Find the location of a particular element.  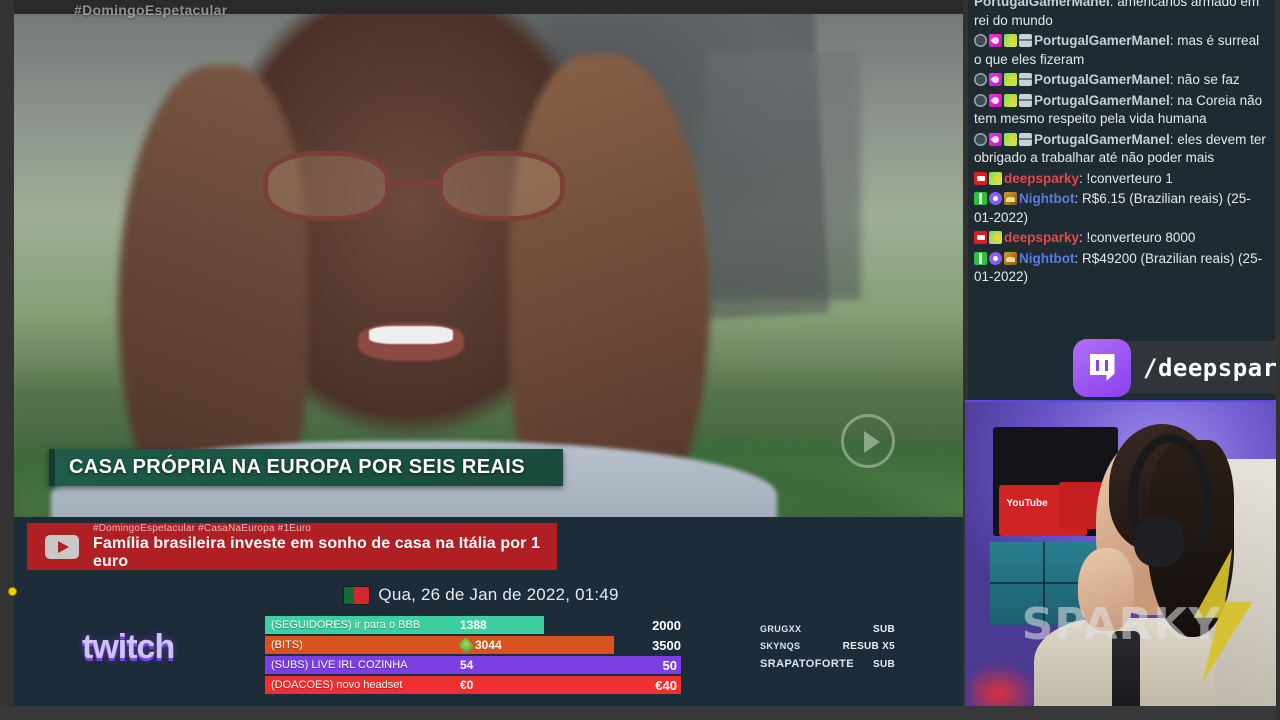

video-building-far is located at coordinates (783, 175).